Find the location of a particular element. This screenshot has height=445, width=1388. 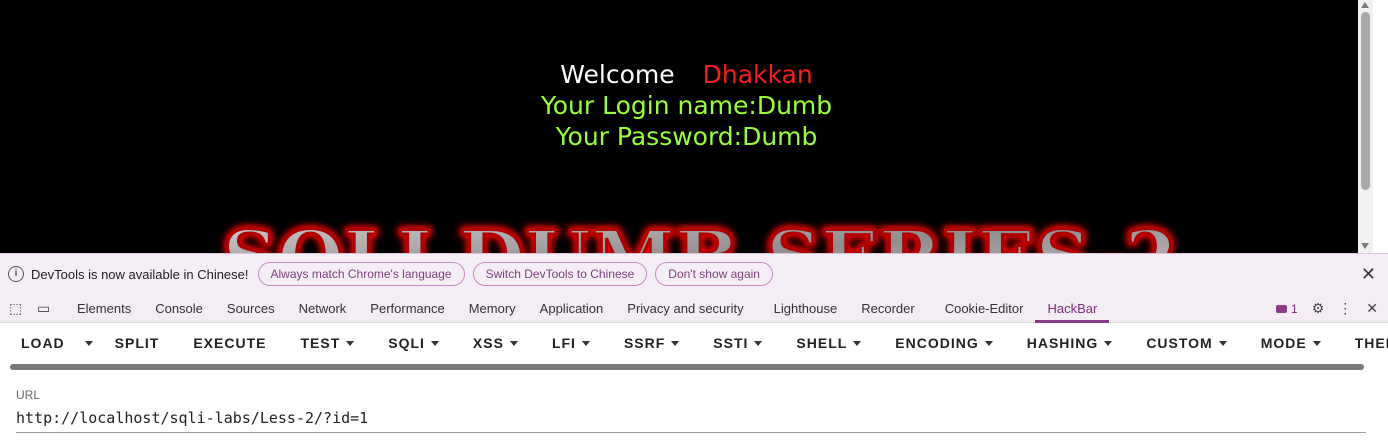

test-menu-button: TEST is located at coordinates (325, 343).